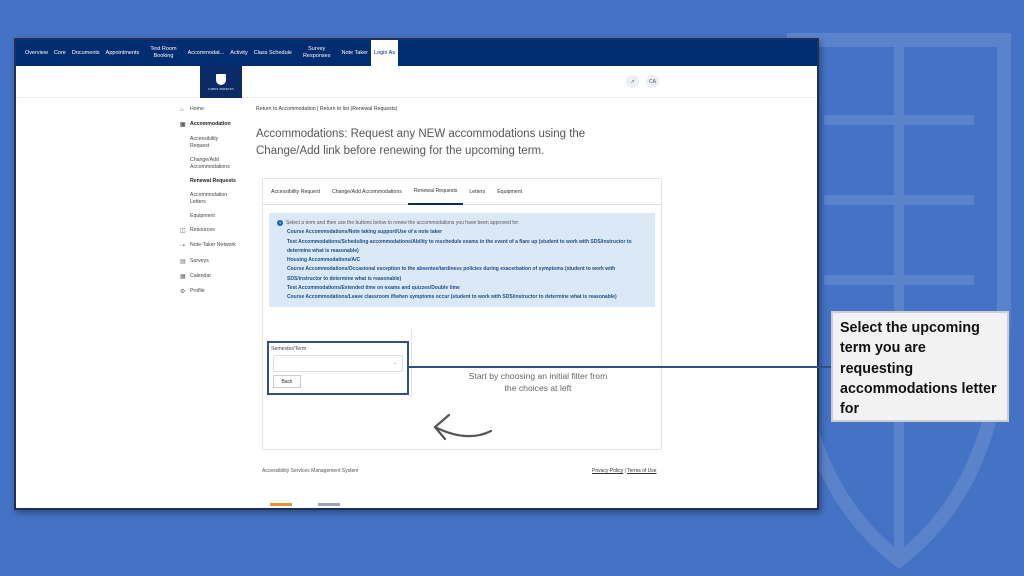  Describe the element at coordinates (619, 367) in the screenshot. I see `callout-connector-line` at that location.